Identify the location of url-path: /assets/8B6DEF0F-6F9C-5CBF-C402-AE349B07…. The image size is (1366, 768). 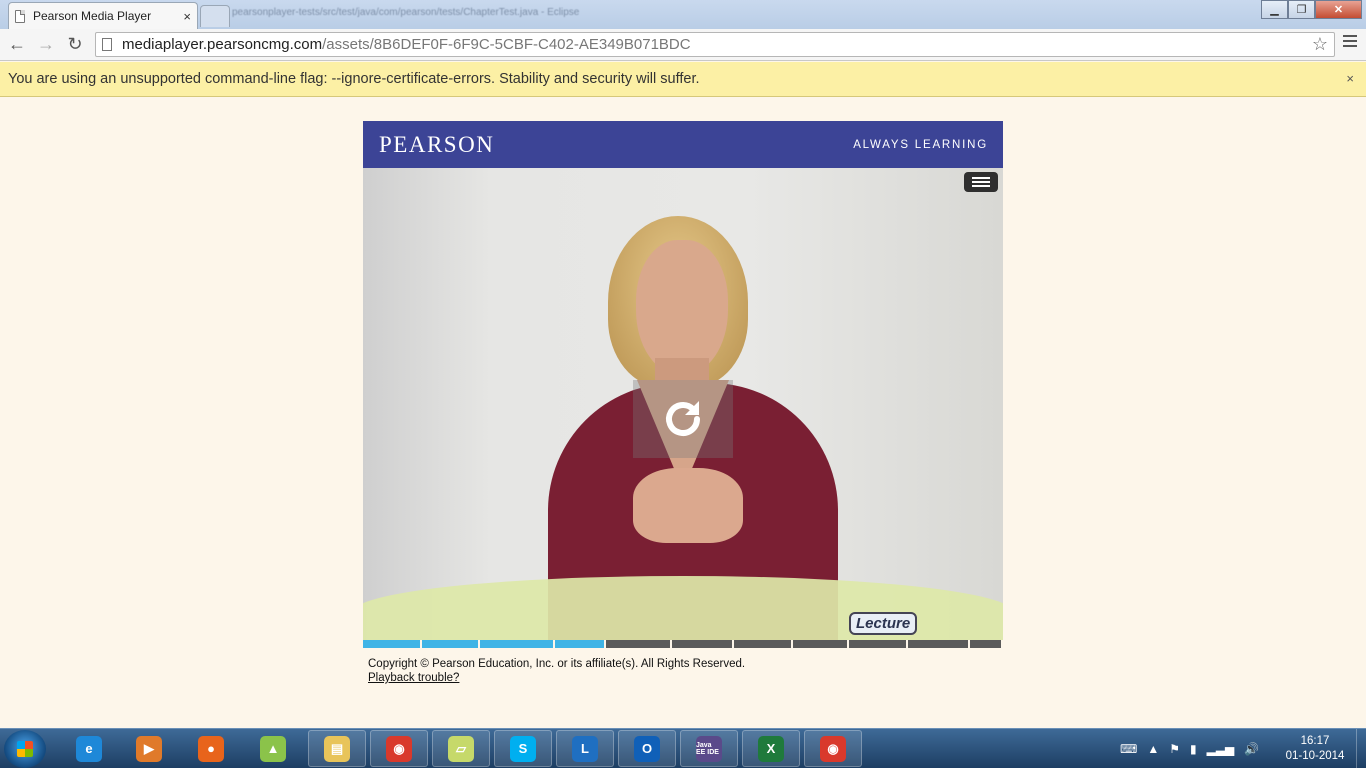
(506, 44).